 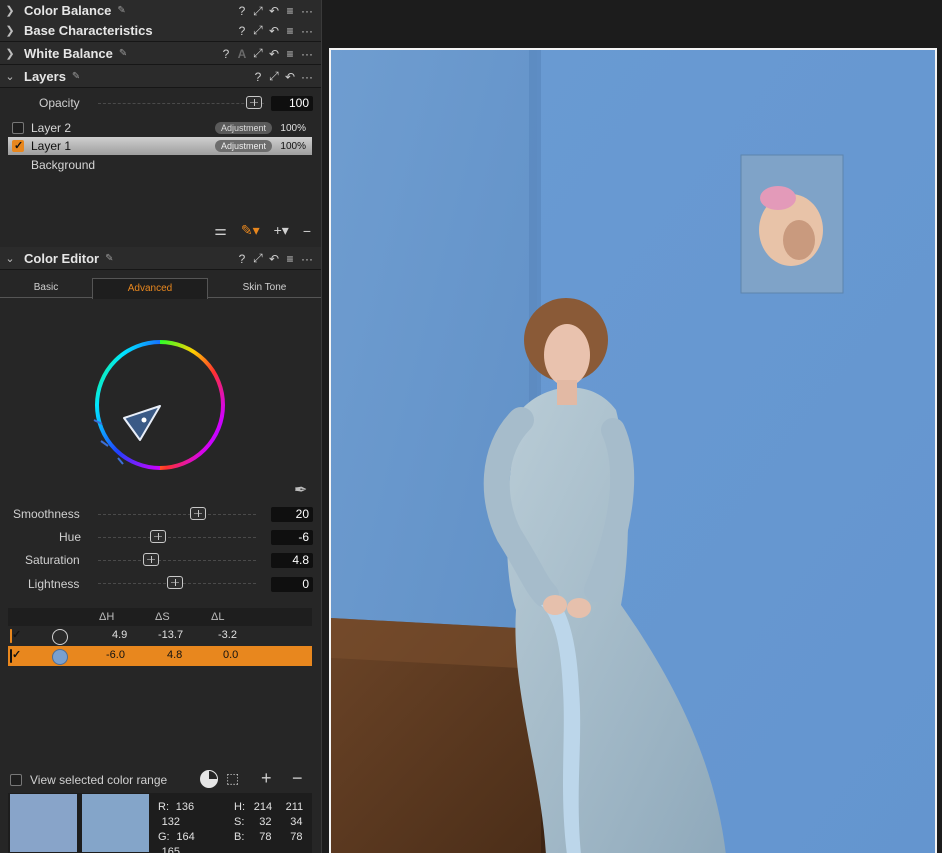 What do you see at coordinates (160, 76) in the screenshot?
I see `tool-header-layers: ⌄ Layers ✎ ? ⤢ ↶ ···` at bounding box center [160, 76].